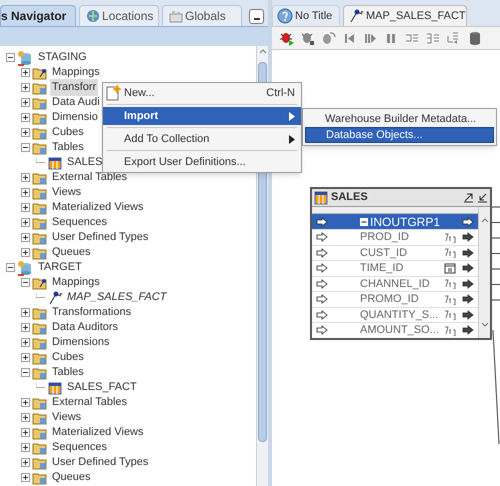 The image size is (500, 486). What do you see at coordinates (75, 117) in the screenshot?
I see `tree-item: Dimensio` at bounding box center [75, 117].